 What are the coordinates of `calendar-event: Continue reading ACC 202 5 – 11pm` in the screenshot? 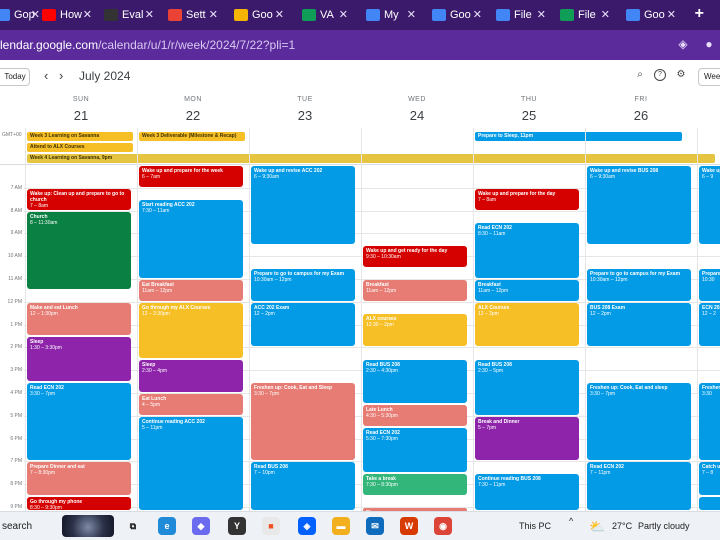 It's located at (191, 463).